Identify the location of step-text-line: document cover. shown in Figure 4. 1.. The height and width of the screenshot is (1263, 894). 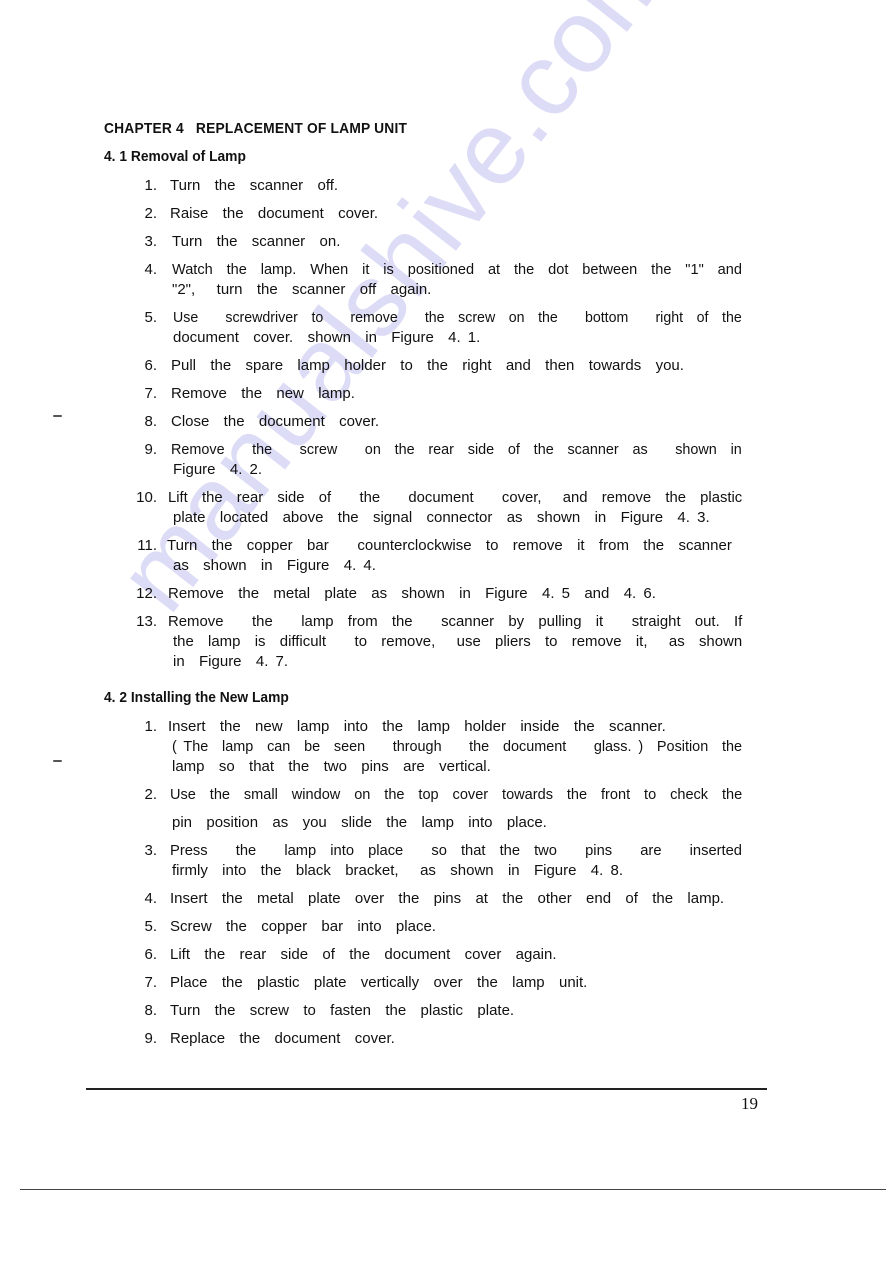
(327, 337).